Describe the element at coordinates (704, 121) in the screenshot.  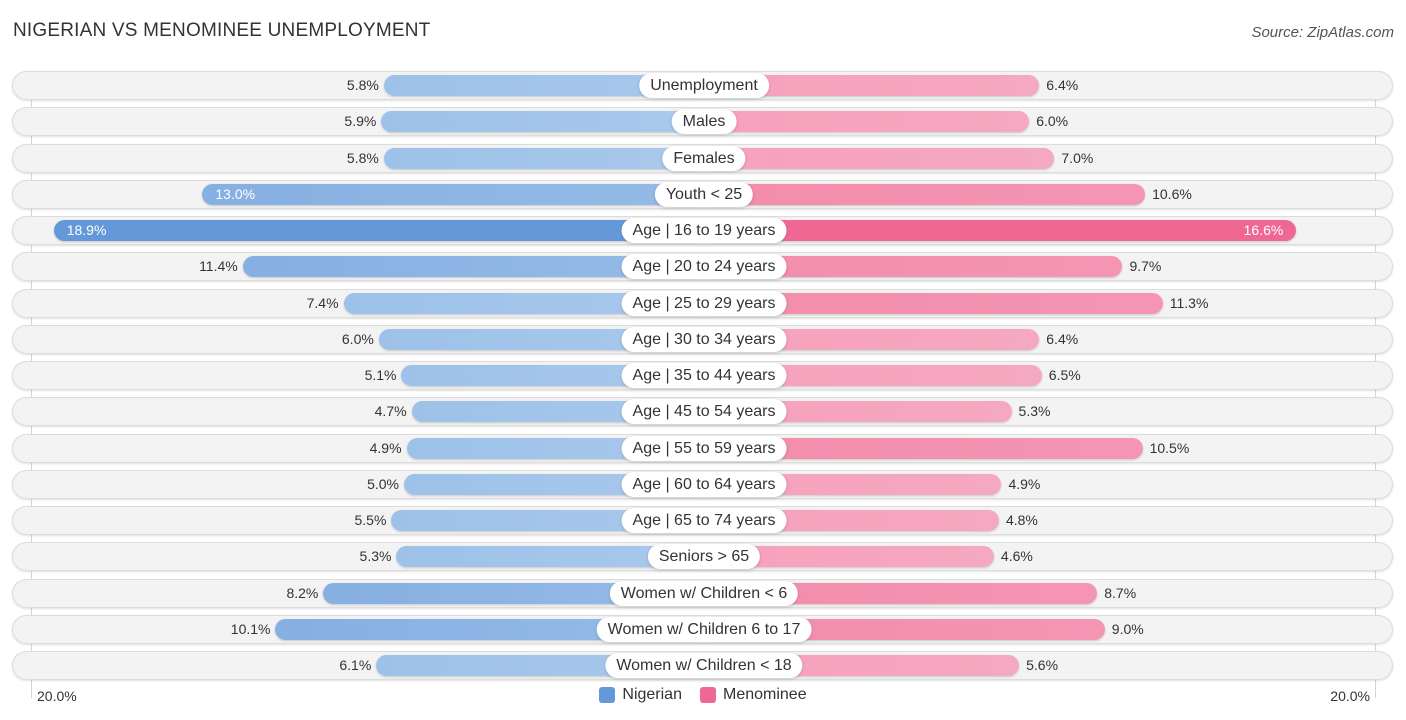
I see `category-label: Males` at that location.